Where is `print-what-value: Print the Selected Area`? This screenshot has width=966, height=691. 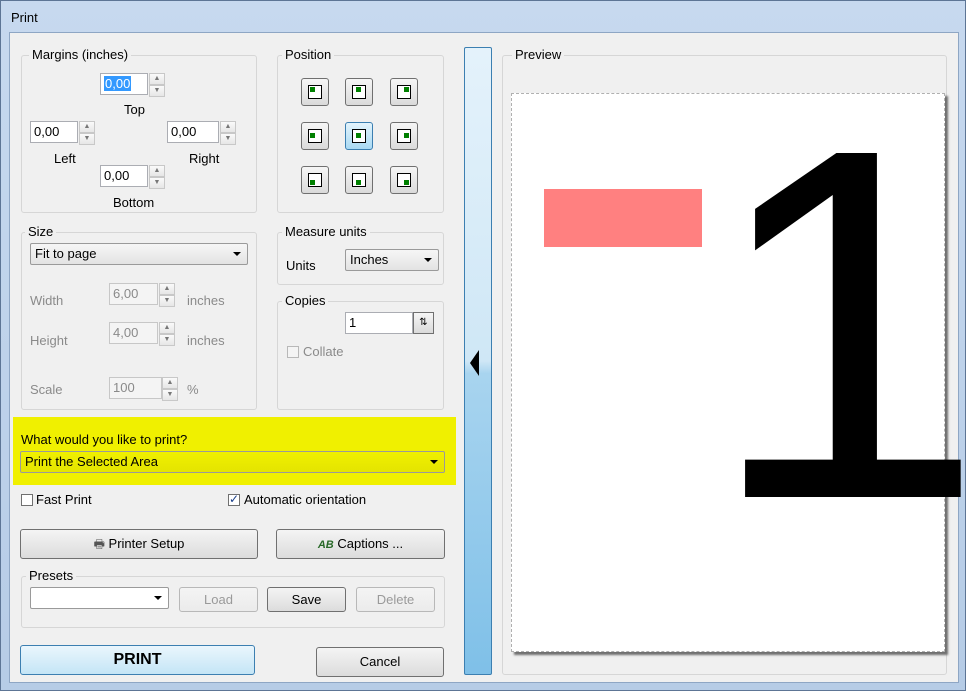 print-what-value: Print the Selected Area is located at coordinates (91, 461).